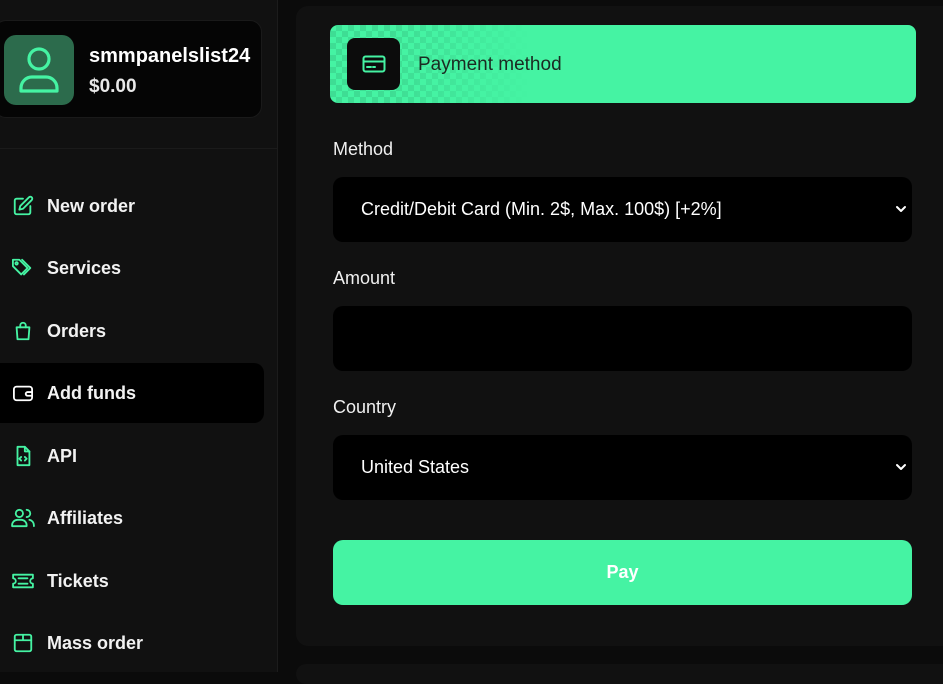 The height and width of the screenshot is (684, 943). What do you see at coordinates (23, 331) in the screenshot?
I see `shopping-bag-icon` at bounding box center [23, 331].